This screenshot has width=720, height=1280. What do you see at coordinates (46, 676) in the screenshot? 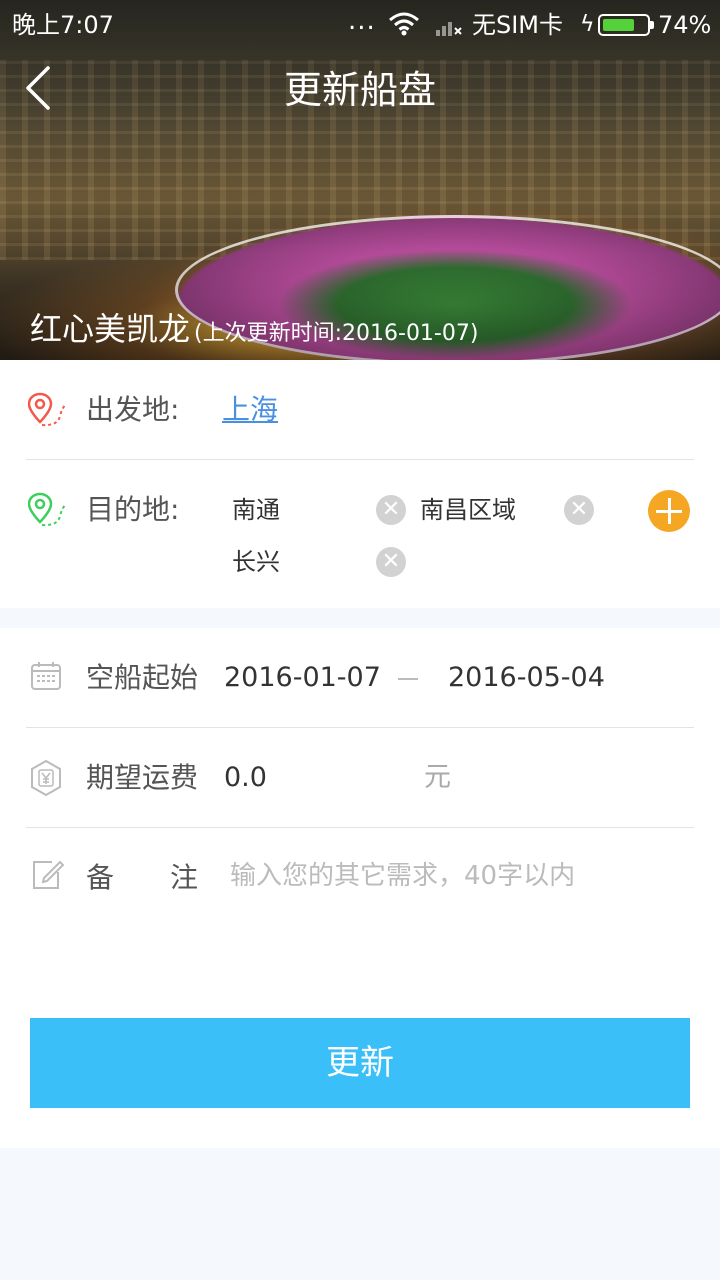
I see `calendar-icon` at bounding box center [46, 676].